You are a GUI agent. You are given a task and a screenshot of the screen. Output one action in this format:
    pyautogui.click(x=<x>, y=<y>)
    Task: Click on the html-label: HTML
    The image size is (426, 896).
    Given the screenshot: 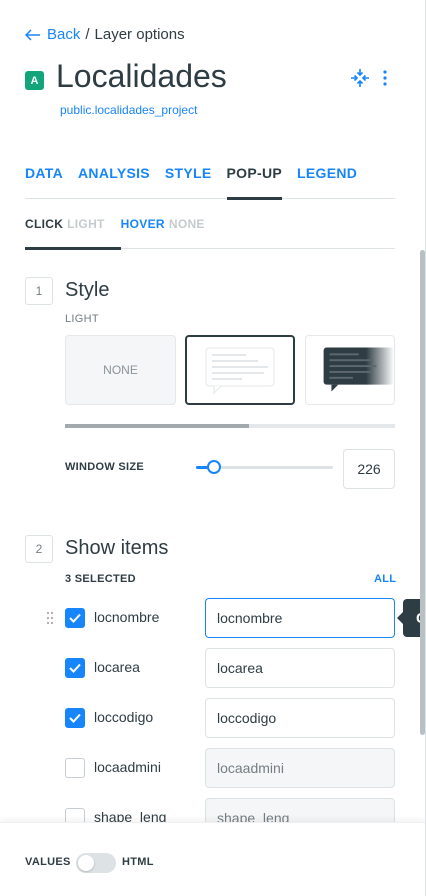 What is the action you would take?
    pyautogui.click(x=138, y=862)
    